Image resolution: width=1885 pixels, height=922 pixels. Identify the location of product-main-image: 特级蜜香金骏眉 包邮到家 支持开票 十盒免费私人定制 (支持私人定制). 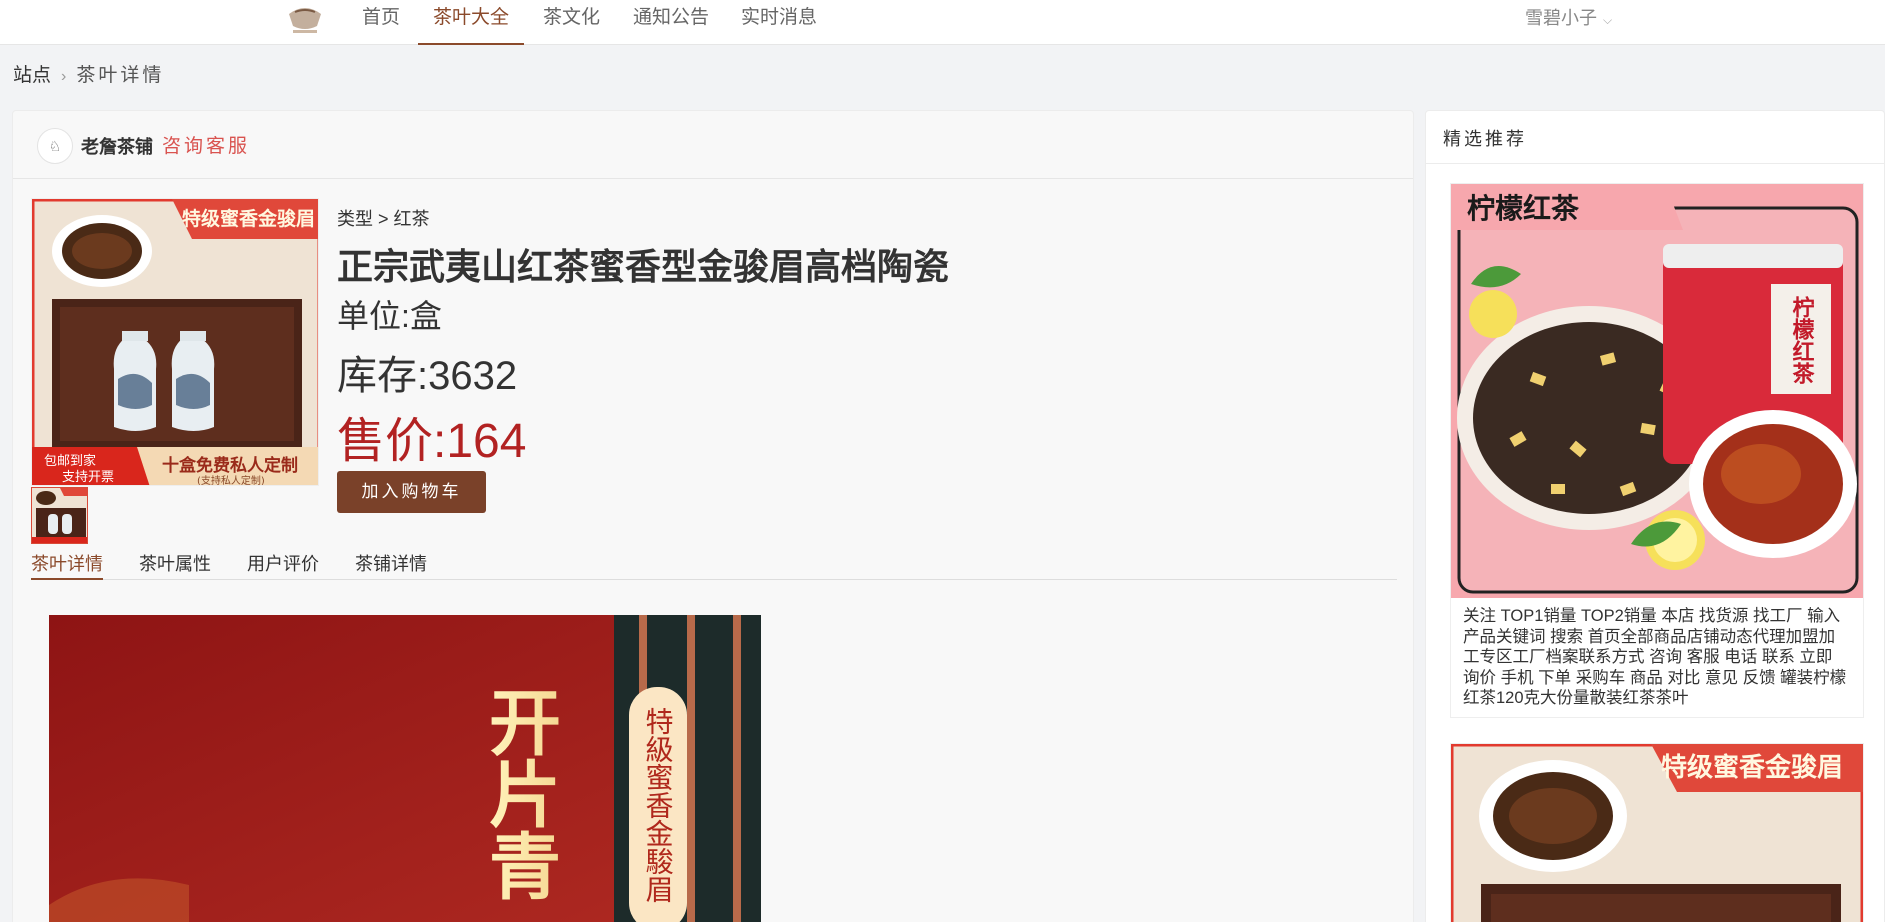
(175, 342).